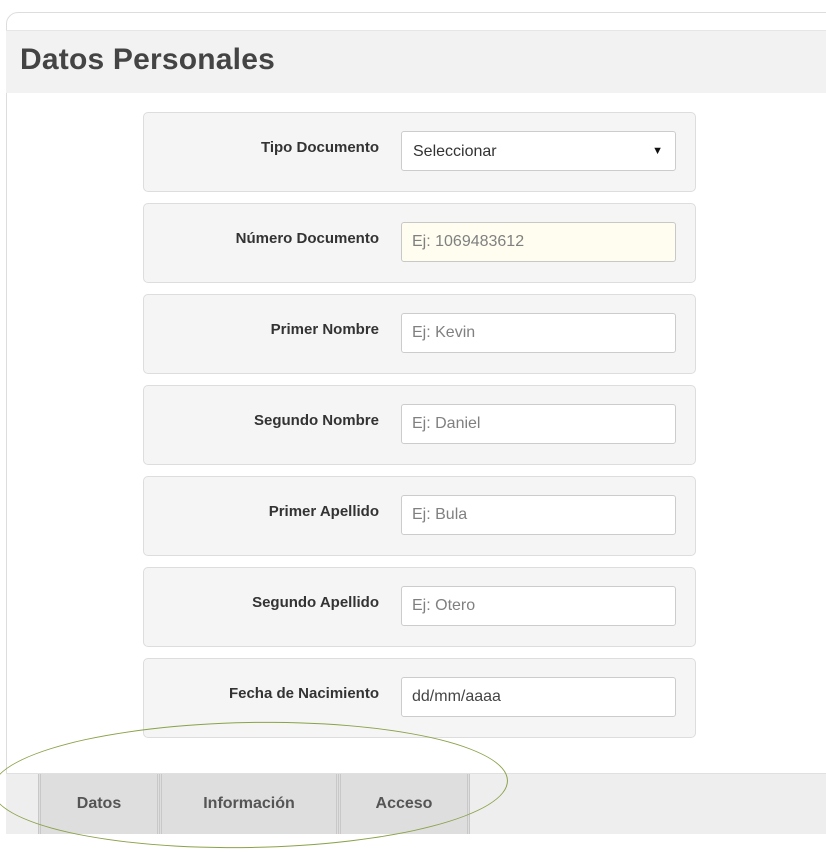  Describe the element at coordinates (323, 511) in the screenshot. I see `field-label: Primer Apellido` at that location.